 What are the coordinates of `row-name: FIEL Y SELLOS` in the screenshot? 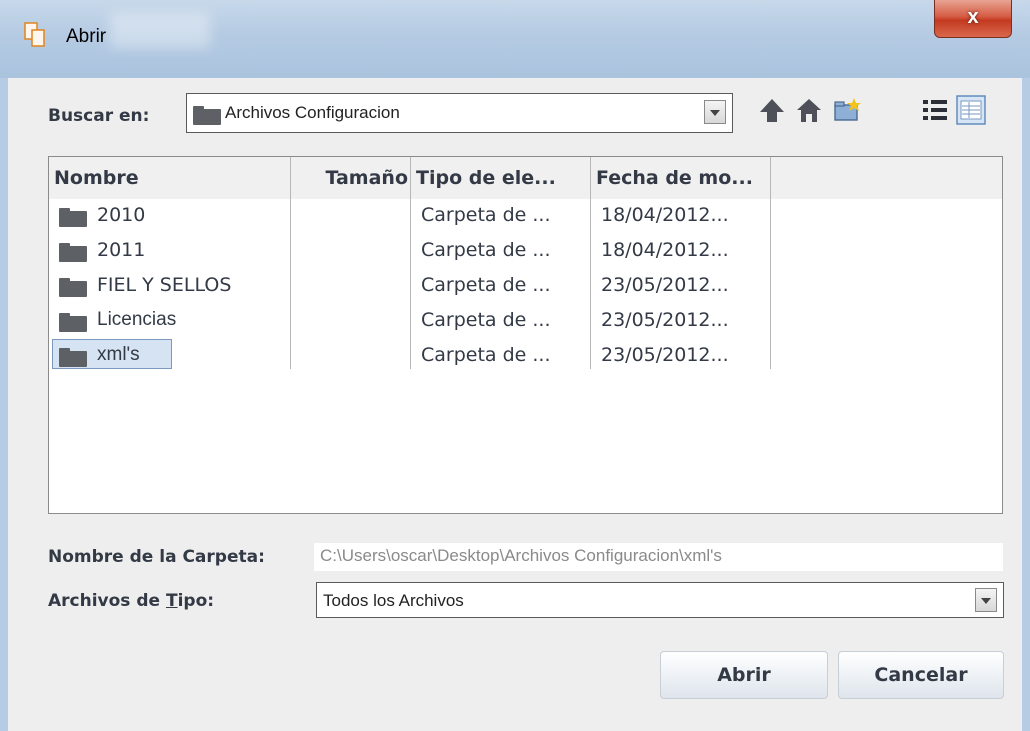 It's located at (164, 285).